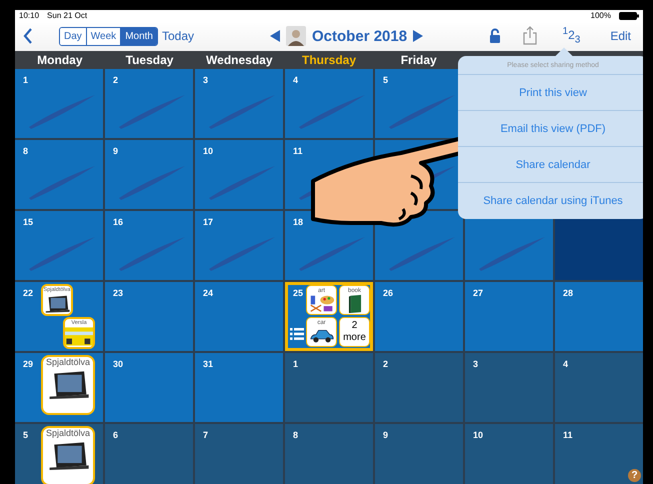 This screenshot has height=484, width=653. I want to click on day-cell: 24, so click(239, 316).